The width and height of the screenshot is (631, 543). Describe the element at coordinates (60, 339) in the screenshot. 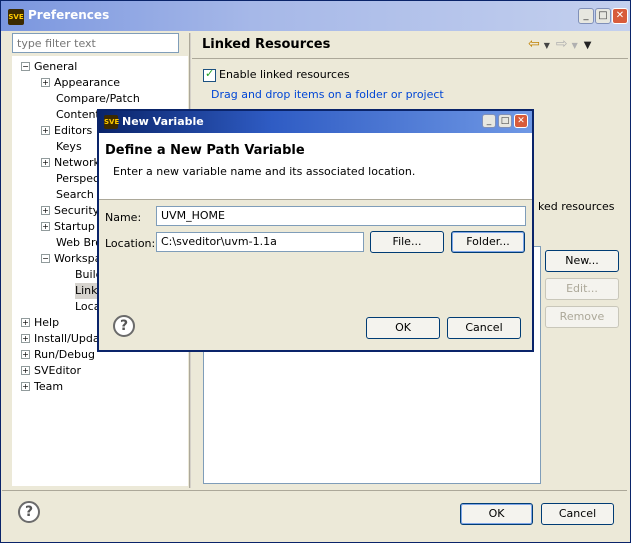

I see `tree-item-install-update: + Install/Upda` at that location.